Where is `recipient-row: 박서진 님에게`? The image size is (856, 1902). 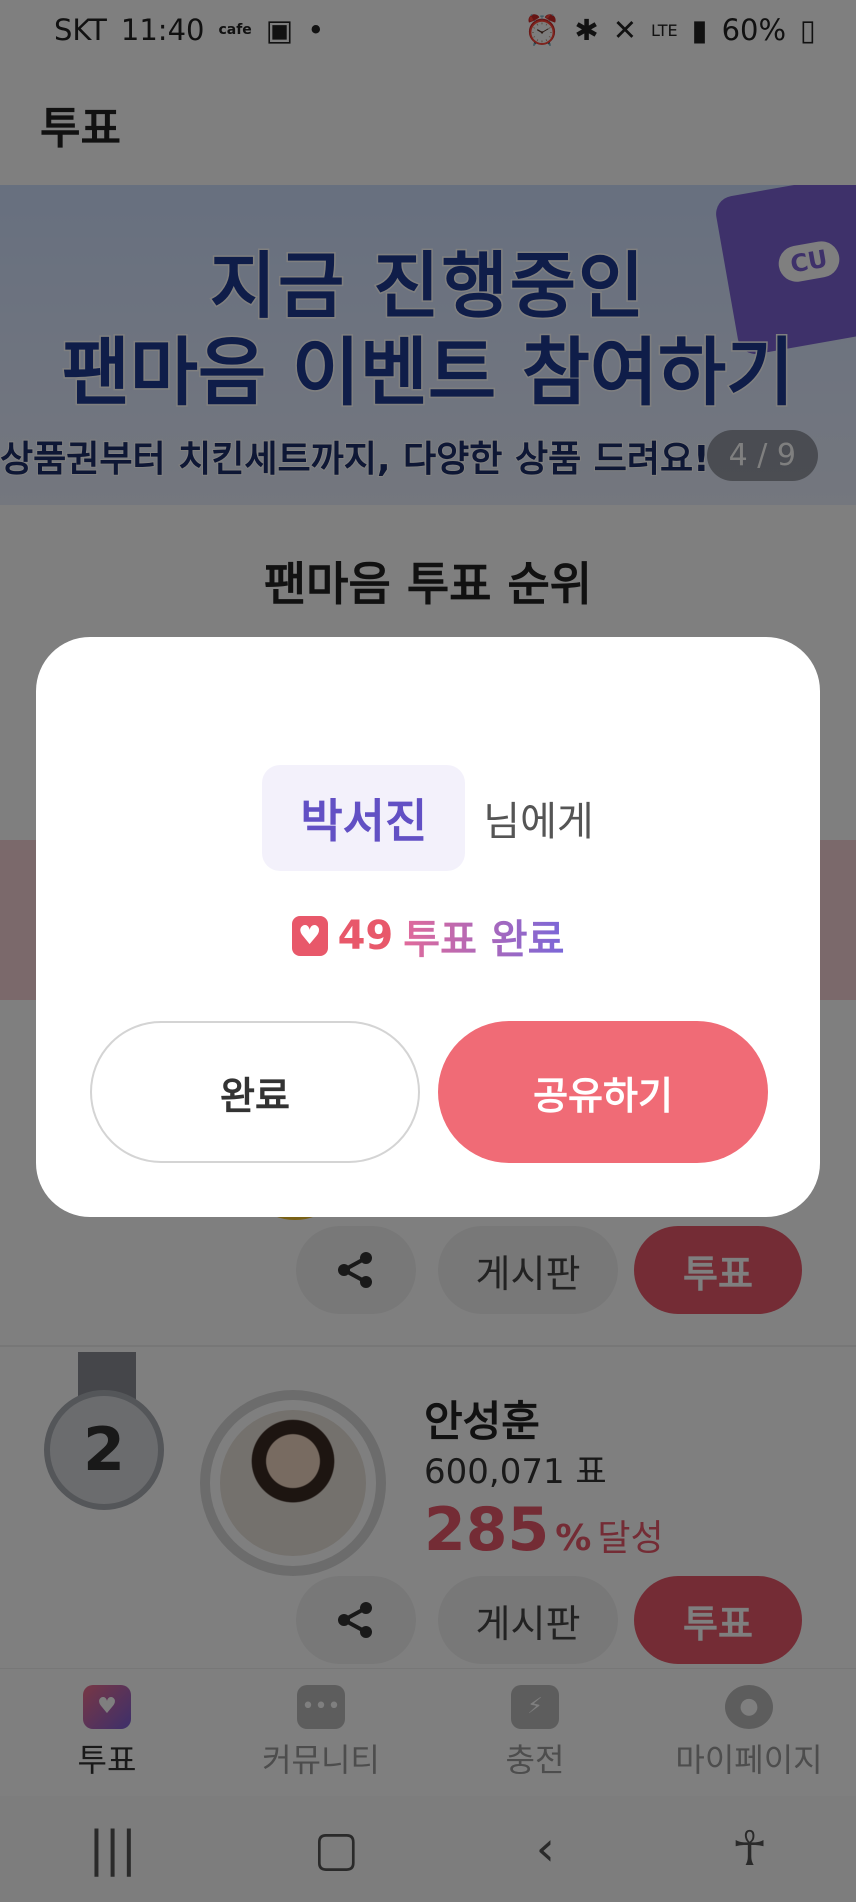
recipient-row: 박서진 님에게 is located at coordinates (428, 818).